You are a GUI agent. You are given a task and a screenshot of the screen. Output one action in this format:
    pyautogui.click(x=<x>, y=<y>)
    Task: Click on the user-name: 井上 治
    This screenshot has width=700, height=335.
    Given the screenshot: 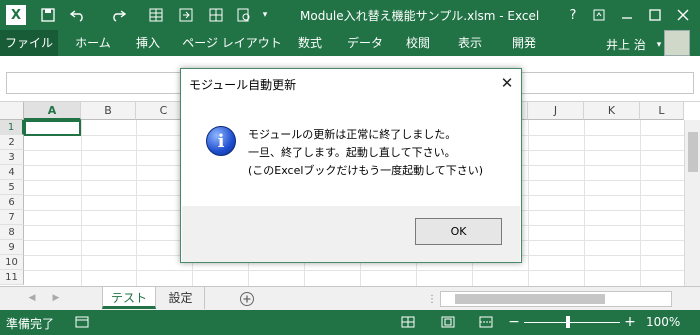 What is the action you would take?
    pyautogui.click(x=626, y=44)
    